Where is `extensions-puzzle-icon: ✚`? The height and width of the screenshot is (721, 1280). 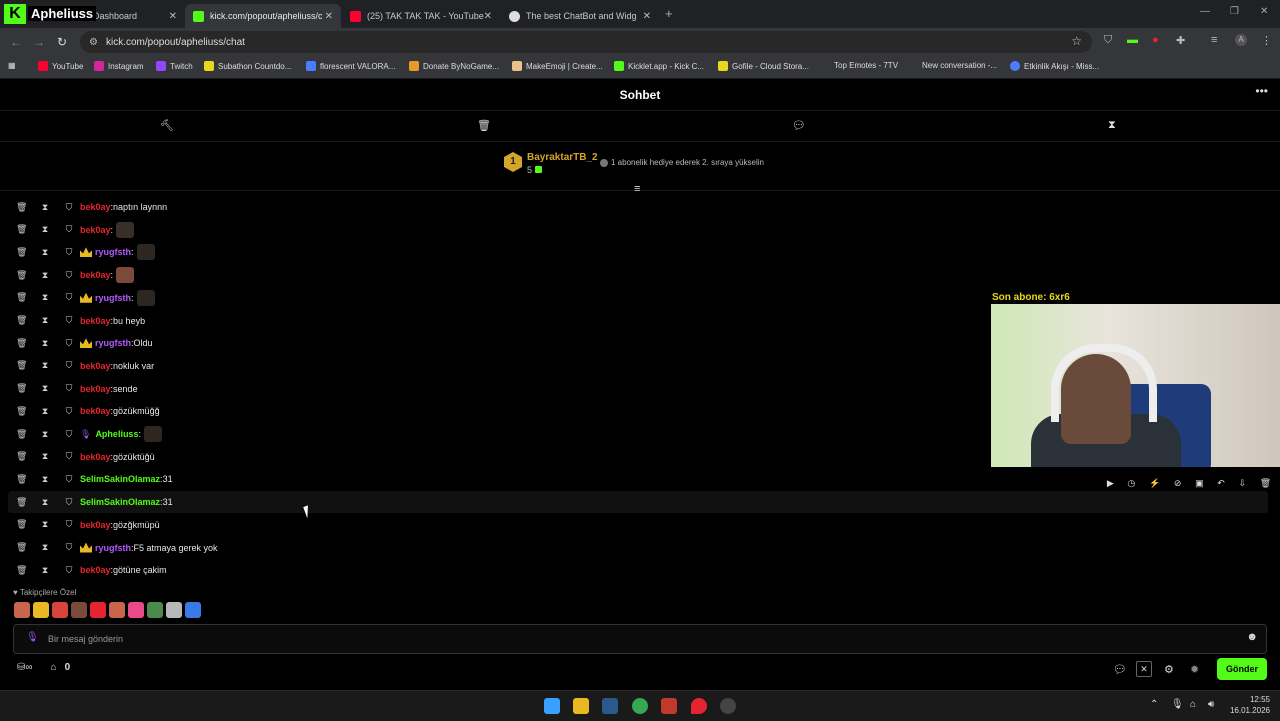
extensions-puzzle-icon: ✚ is located at coordinates (1180, 40).